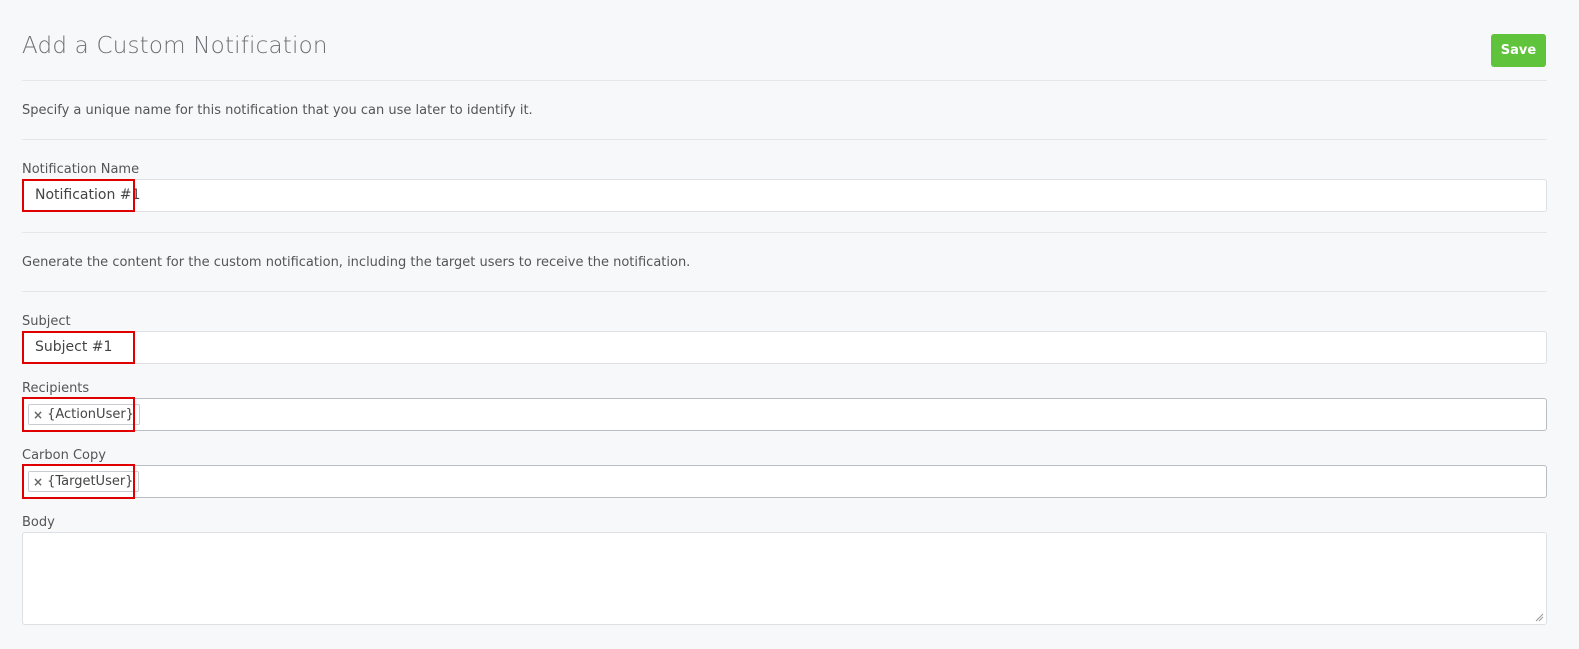  Describe the element at coordinates (784, 414) in the screenshot. I see `recipients-field: × {ActionUser}` at that location.